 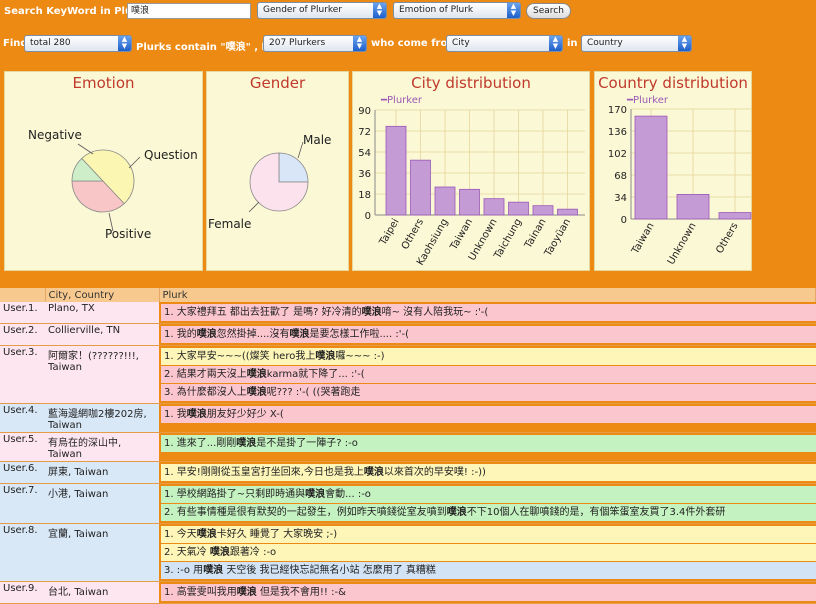 What do you see at coordinates (488, 392) in the screenshot?
I see `plurk-line: 3. 為什麼都沒人上噗浪呢??? :'-( ((哭著跑走` at bounding box center [488, 392].